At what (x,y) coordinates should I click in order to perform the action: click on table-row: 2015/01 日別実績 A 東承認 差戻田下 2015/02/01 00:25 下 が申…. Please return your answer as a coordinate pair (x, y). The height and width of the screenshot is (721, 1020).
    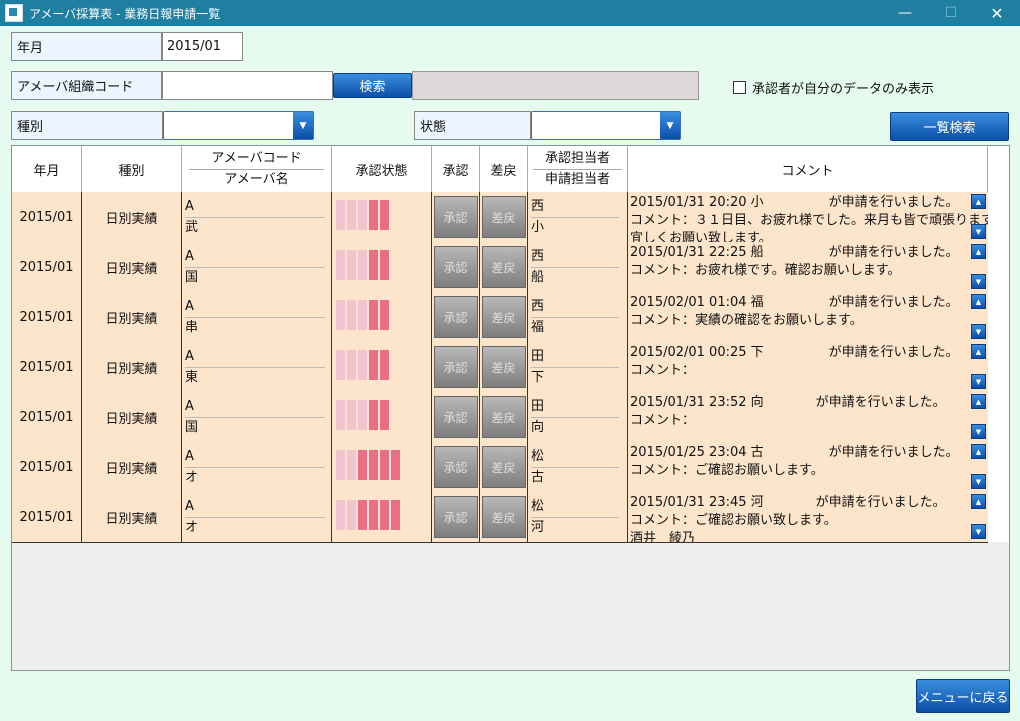
    Looking at the image, I should click on (510, 367).